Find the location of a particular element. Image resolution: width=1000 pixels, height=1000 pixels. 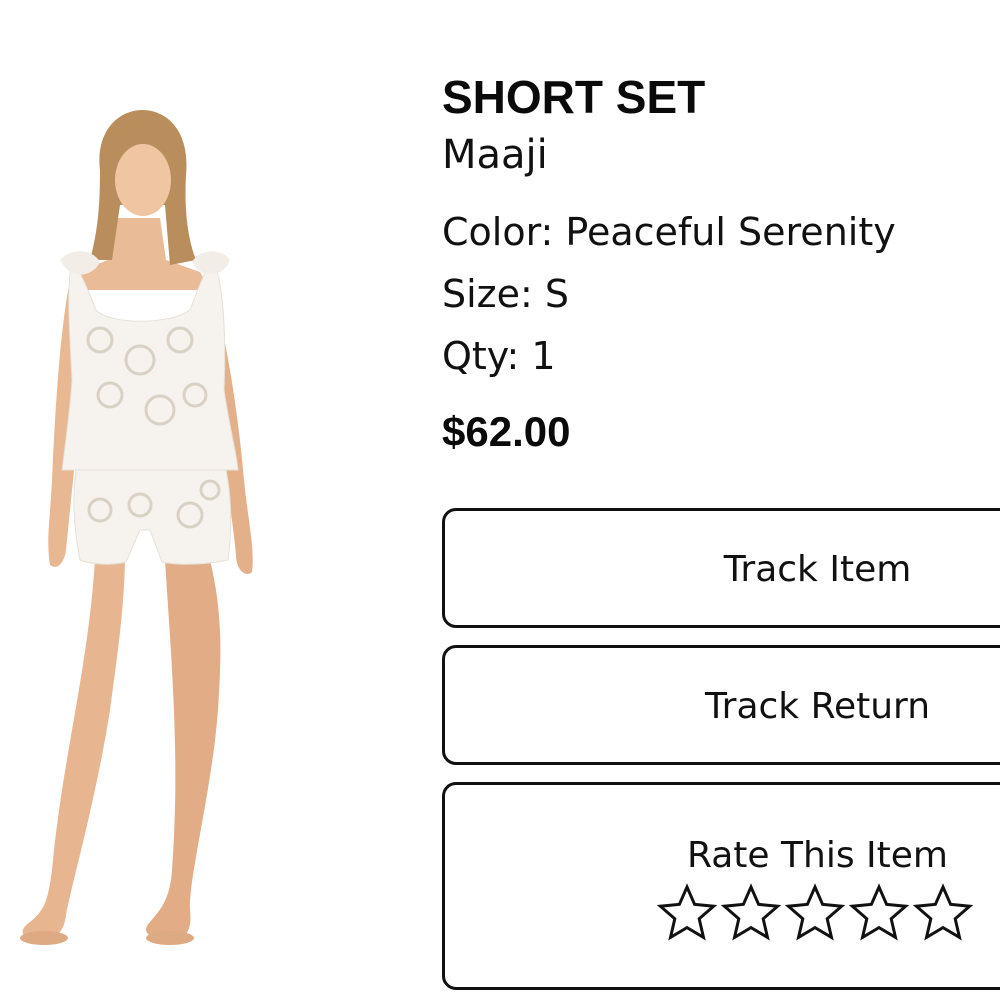

rate-item-label: Rate This Item is located at coordinates (817, 855).